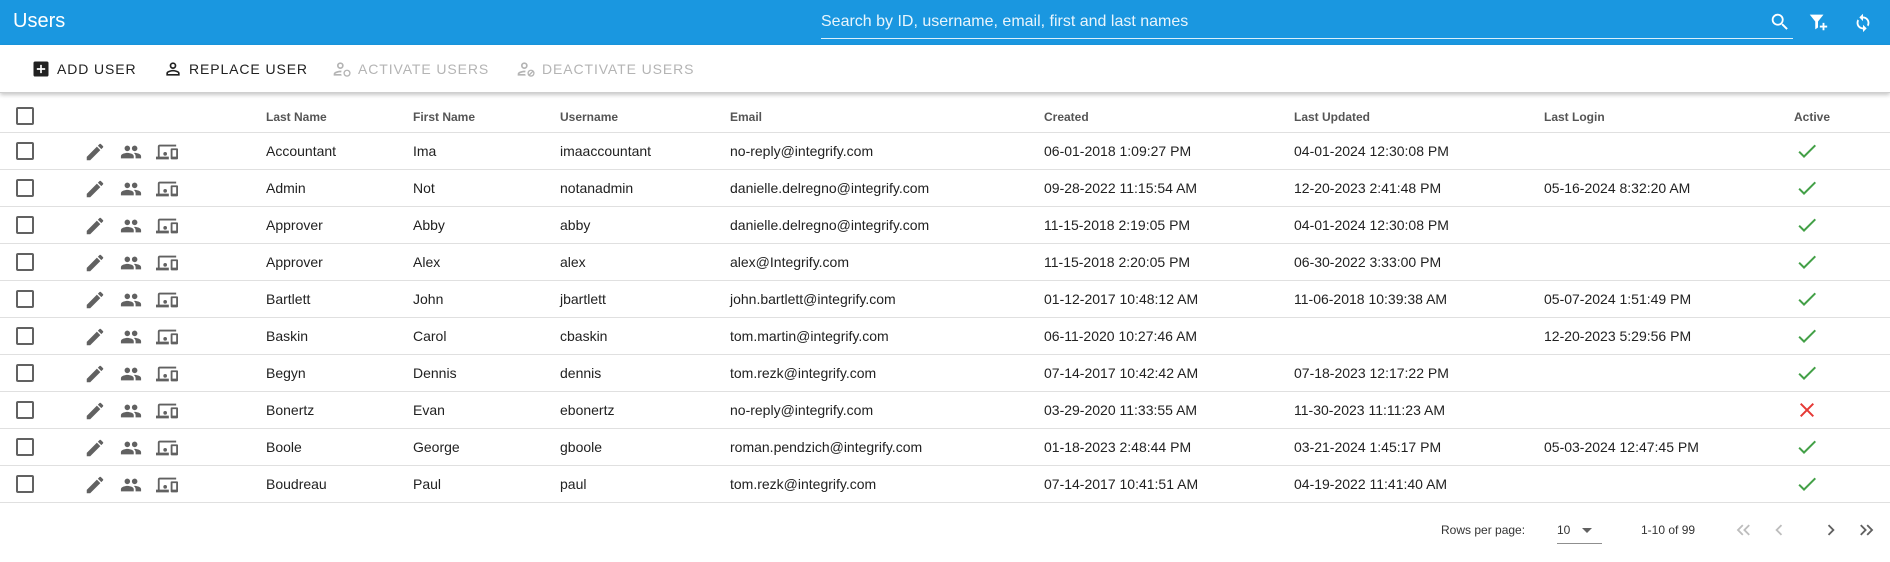 Image resolution: width=1890 pixels, height=562 pixels. Describe the element at coordinates (97, 69) in the screenshot. I see `add-user-label: ADD USER` at that location.